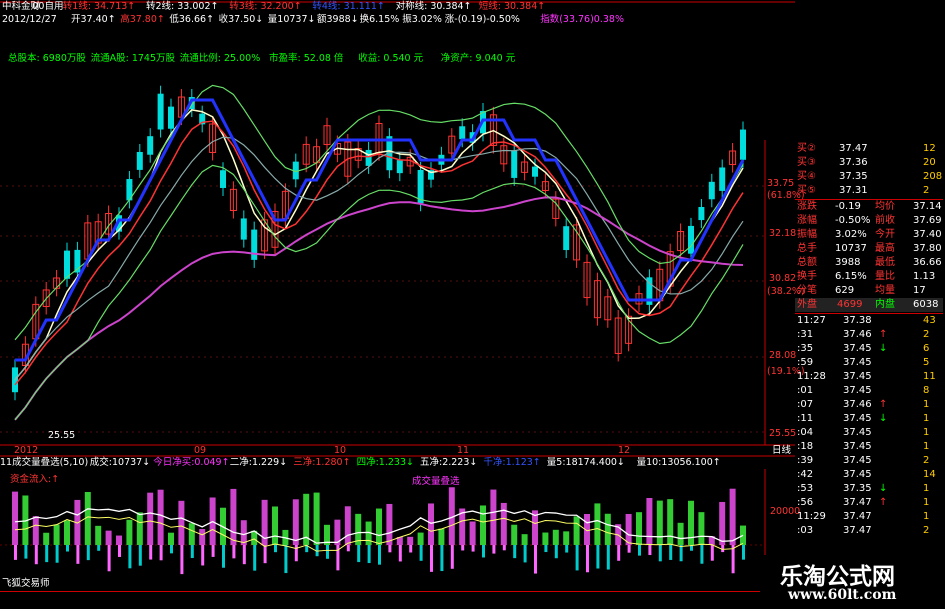  I want to click on low-price-label: 25.55, so click(62, 435).